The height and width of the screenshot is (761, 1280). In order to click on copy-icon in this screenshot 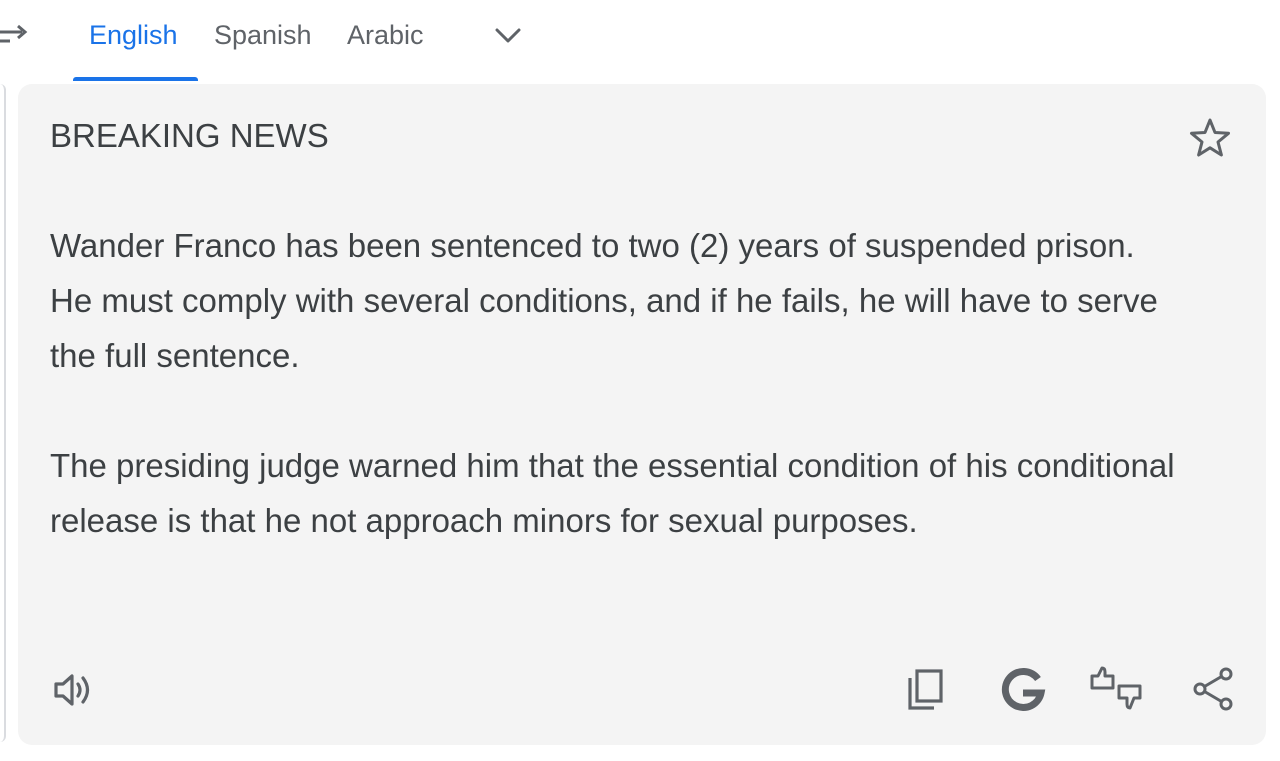, I will do `click(927, 689)`.